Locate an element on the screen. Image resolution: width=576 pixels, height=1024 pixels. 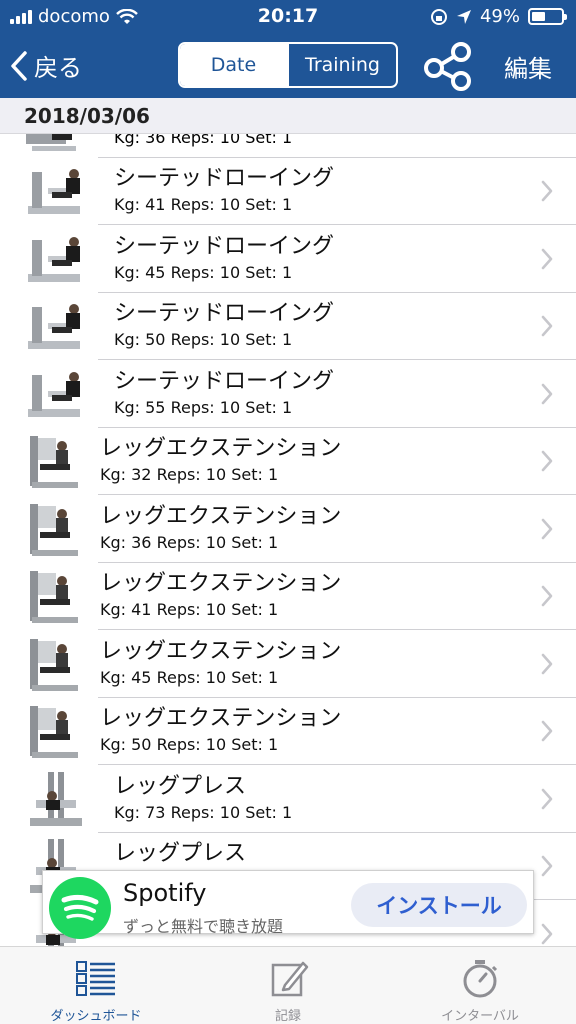
date-section-header: 2018/03/06 is located at coordinates (288, 116).